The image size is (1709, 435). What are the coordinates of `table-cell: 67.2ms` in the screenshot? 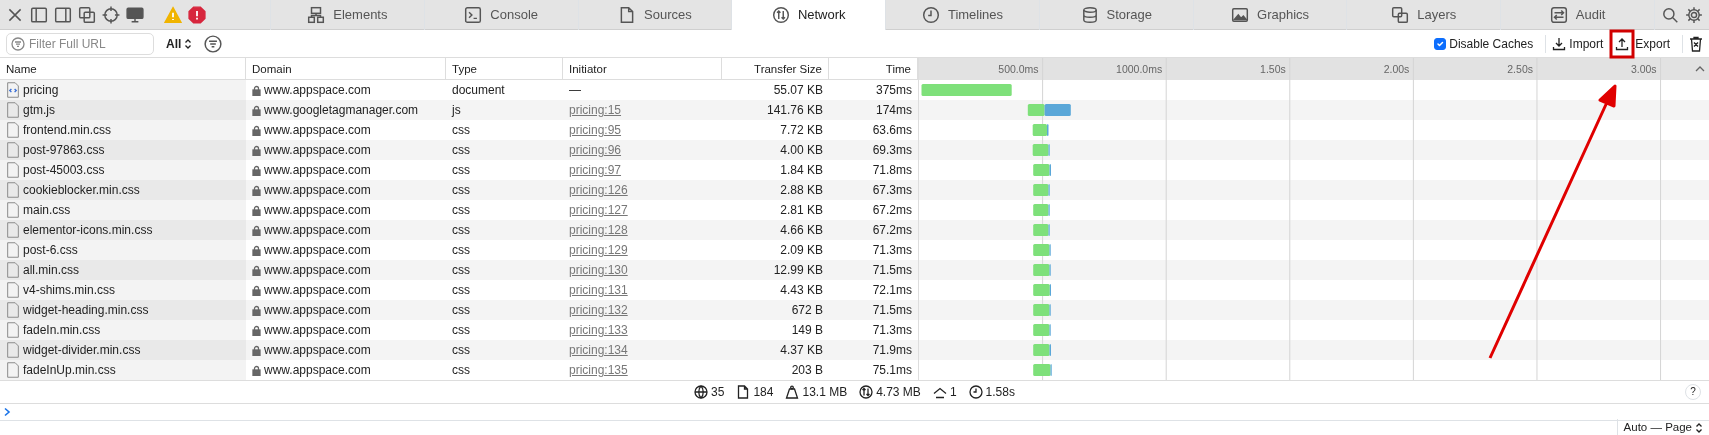 It's located at (892, 230).